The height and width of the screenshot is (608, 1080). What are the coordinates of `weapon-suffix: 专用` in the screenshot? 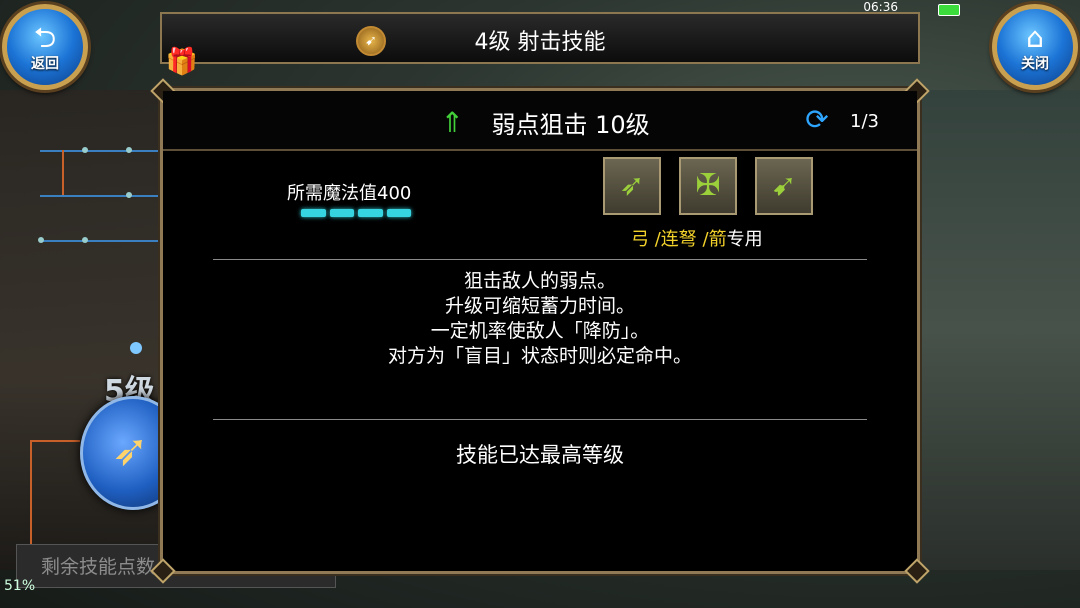 It's located at (744, 239).